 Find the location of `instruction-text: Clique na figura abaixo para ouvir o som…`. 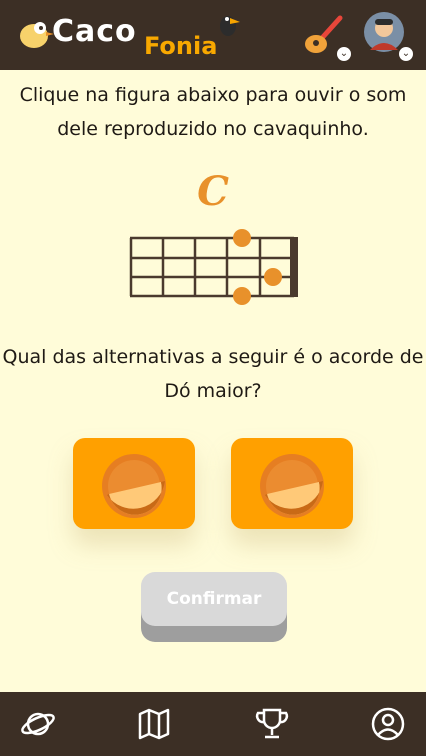

instruction-text: Clique na figura abaixo para ouvir o som… is located at coordinates (213, 112).